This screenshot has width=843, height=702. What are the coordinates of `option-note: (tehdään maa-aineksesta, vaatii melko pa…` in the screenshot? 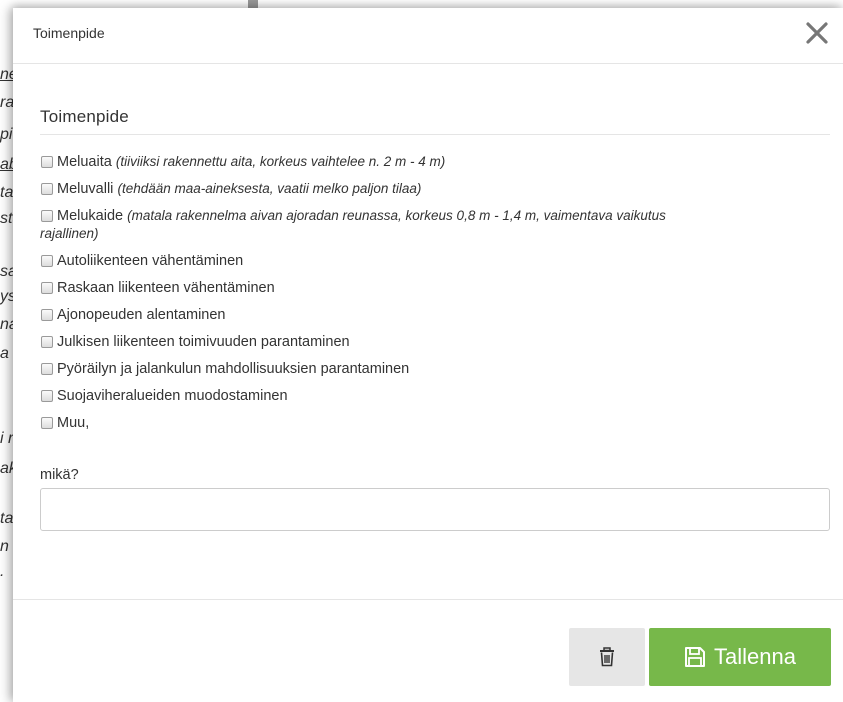 It's located at (269, 188).